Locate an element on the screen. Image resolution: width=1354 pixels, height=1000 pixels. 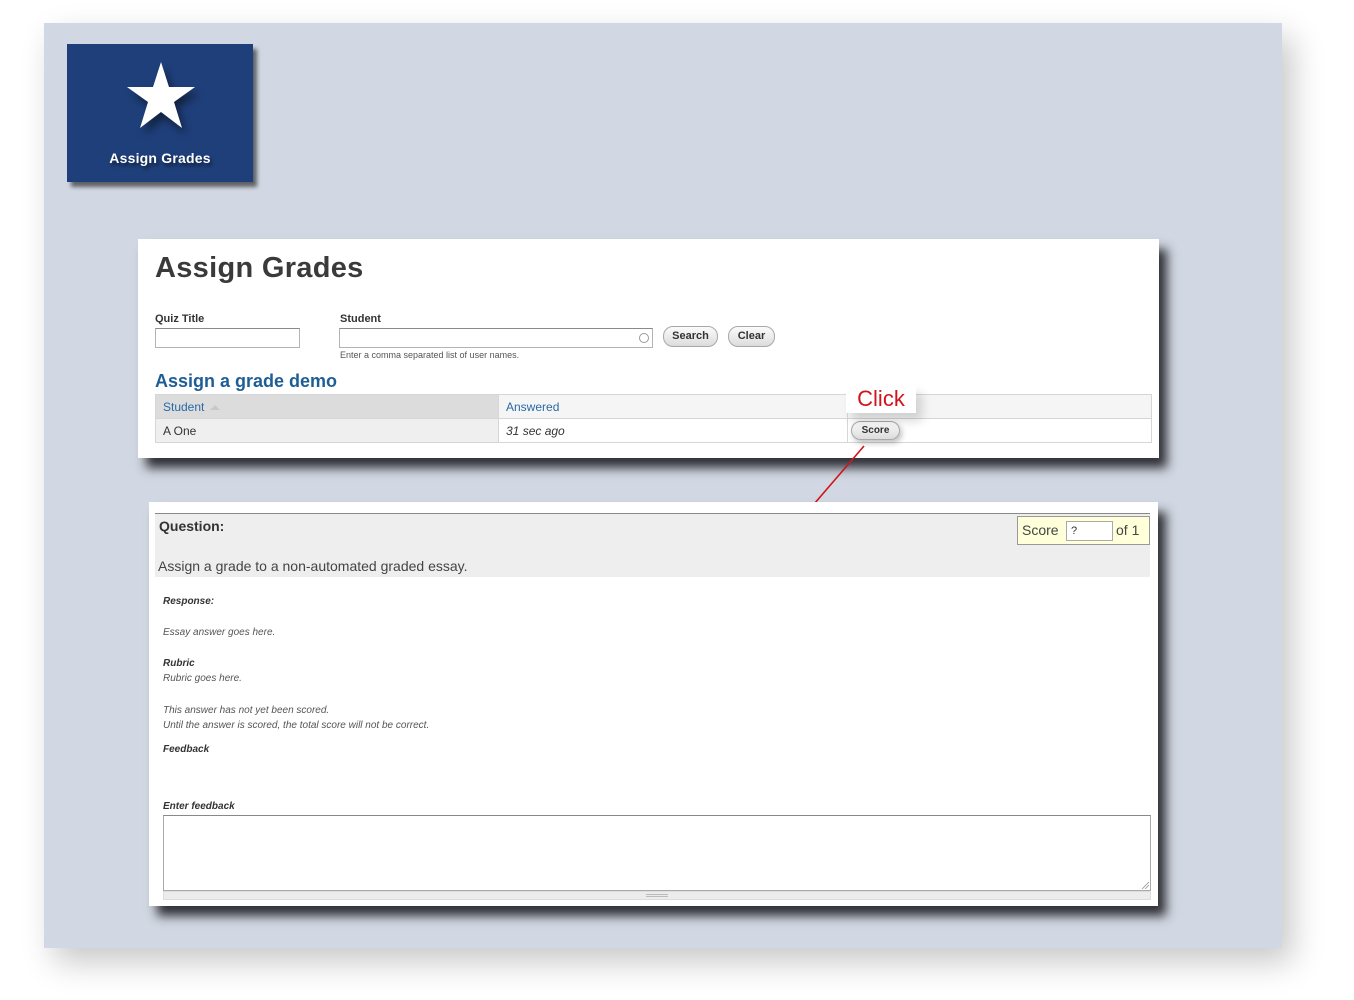
click-callout: Click is located at coordinates (881, 399).